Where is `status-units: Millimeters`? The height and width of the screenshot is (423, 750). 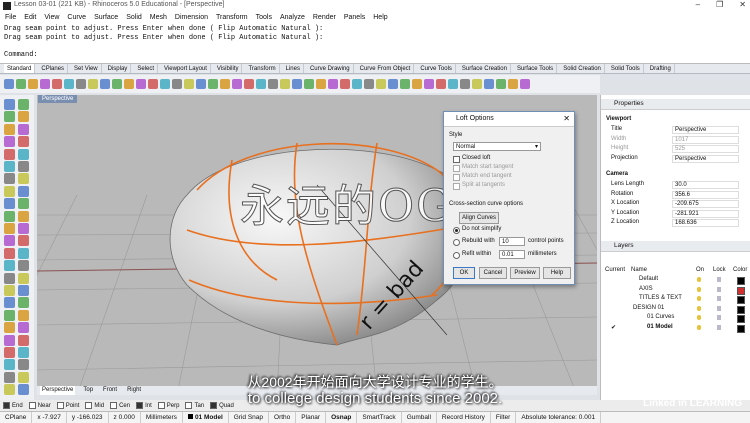 status-units: Millimeters is located at coordinates (162, 417).